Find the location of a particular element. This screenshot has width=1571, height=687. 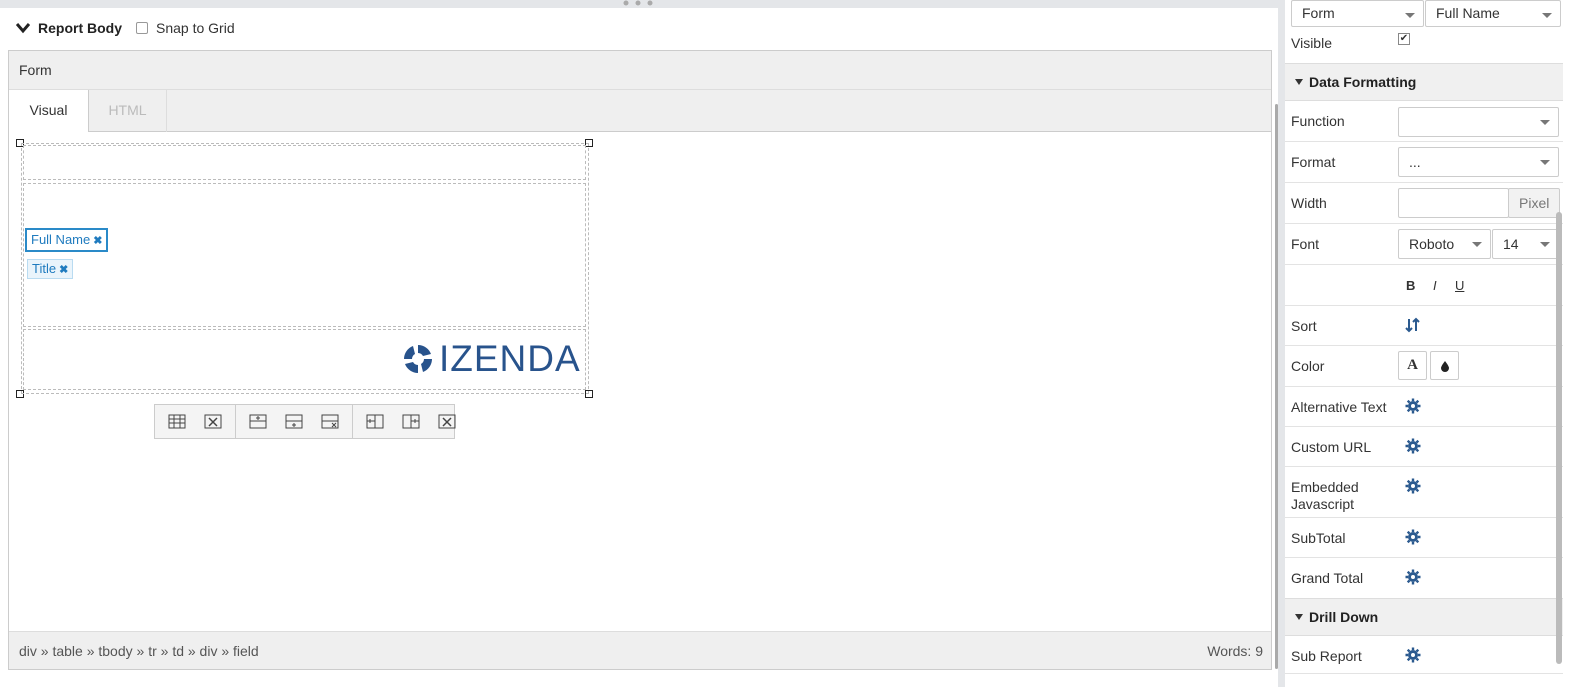

drop-icon is located at coordinates (1444, 366).